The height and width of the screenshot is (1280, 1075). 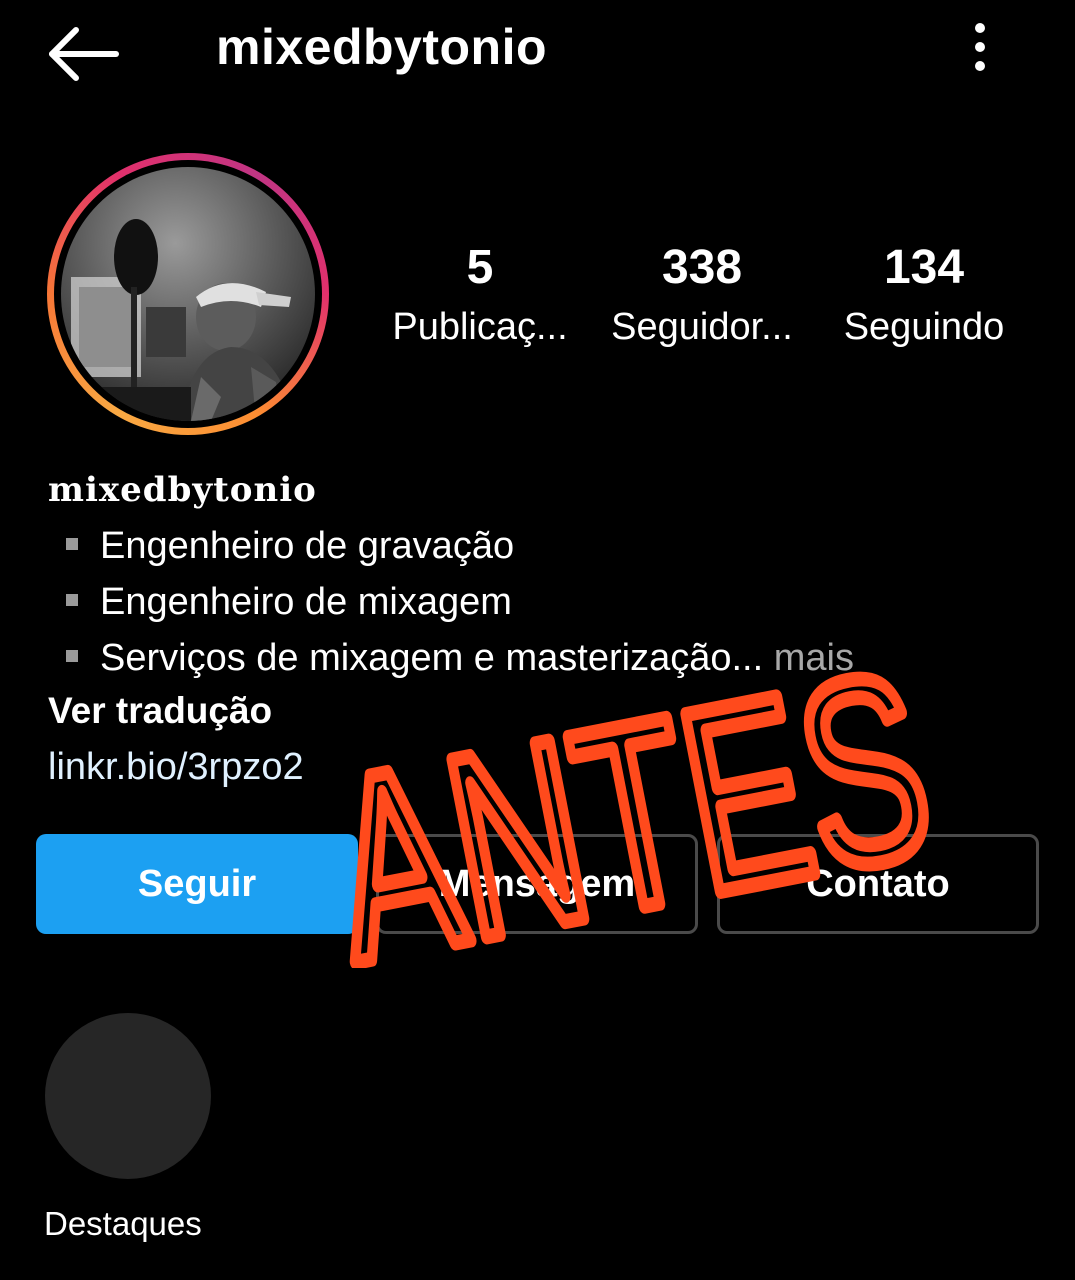 I want to click on display-name: mixedbytonio, so click(x=182, y=490).